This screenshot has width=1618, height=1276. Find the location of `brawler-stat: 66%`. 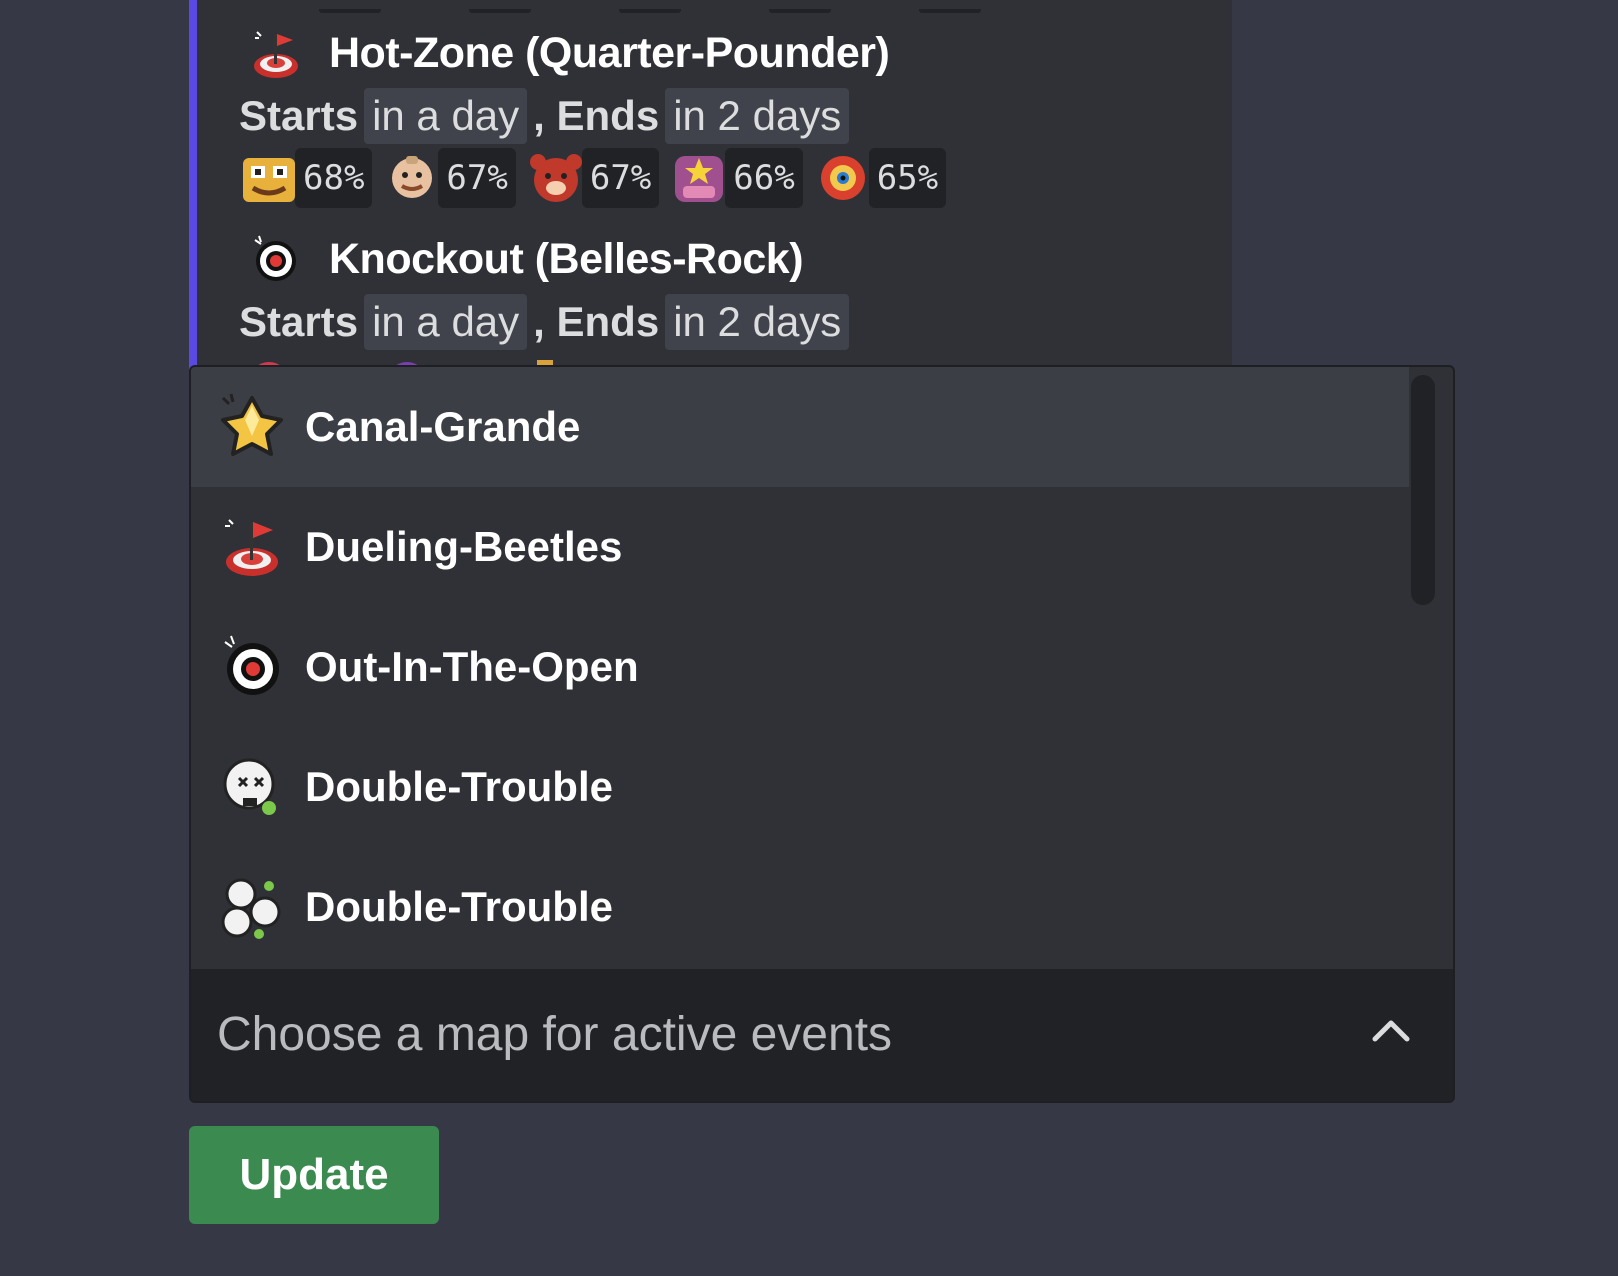

brawler-stat: 66% is located at coordinates (736, 178).